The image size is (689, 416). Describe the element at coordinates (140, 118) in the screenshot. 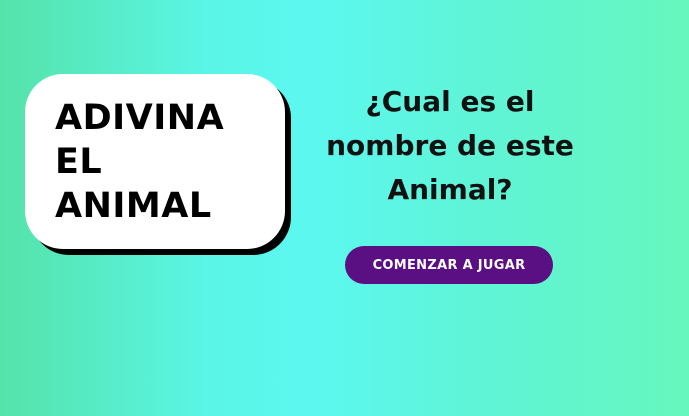

I see `title-line-1: ADIVINA` at that location.